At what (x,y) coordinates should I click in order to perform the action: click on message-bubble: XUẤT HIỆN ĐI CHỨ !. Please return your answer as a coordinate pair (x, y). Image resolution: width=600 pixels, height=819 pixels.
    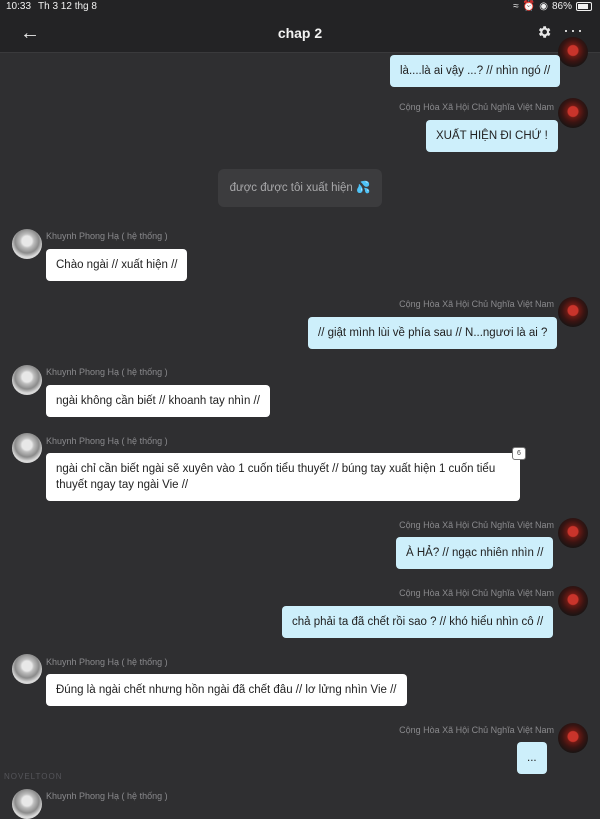
    Looking at the image, I should click on (492, 136).